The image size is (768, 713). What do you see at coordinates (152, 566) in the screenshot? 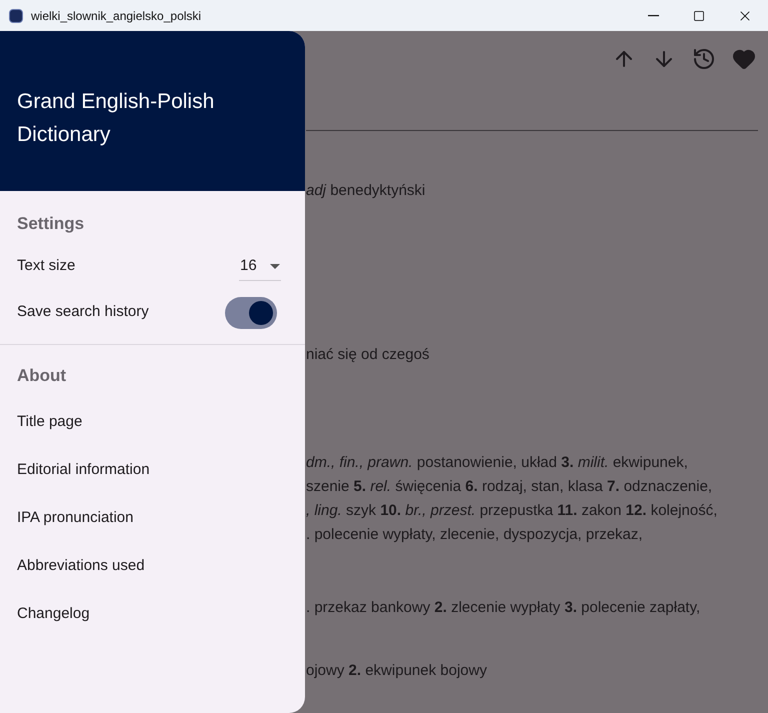
I see `drawer-menu-item: Abbreviations used` at bounding box center [152, 566].